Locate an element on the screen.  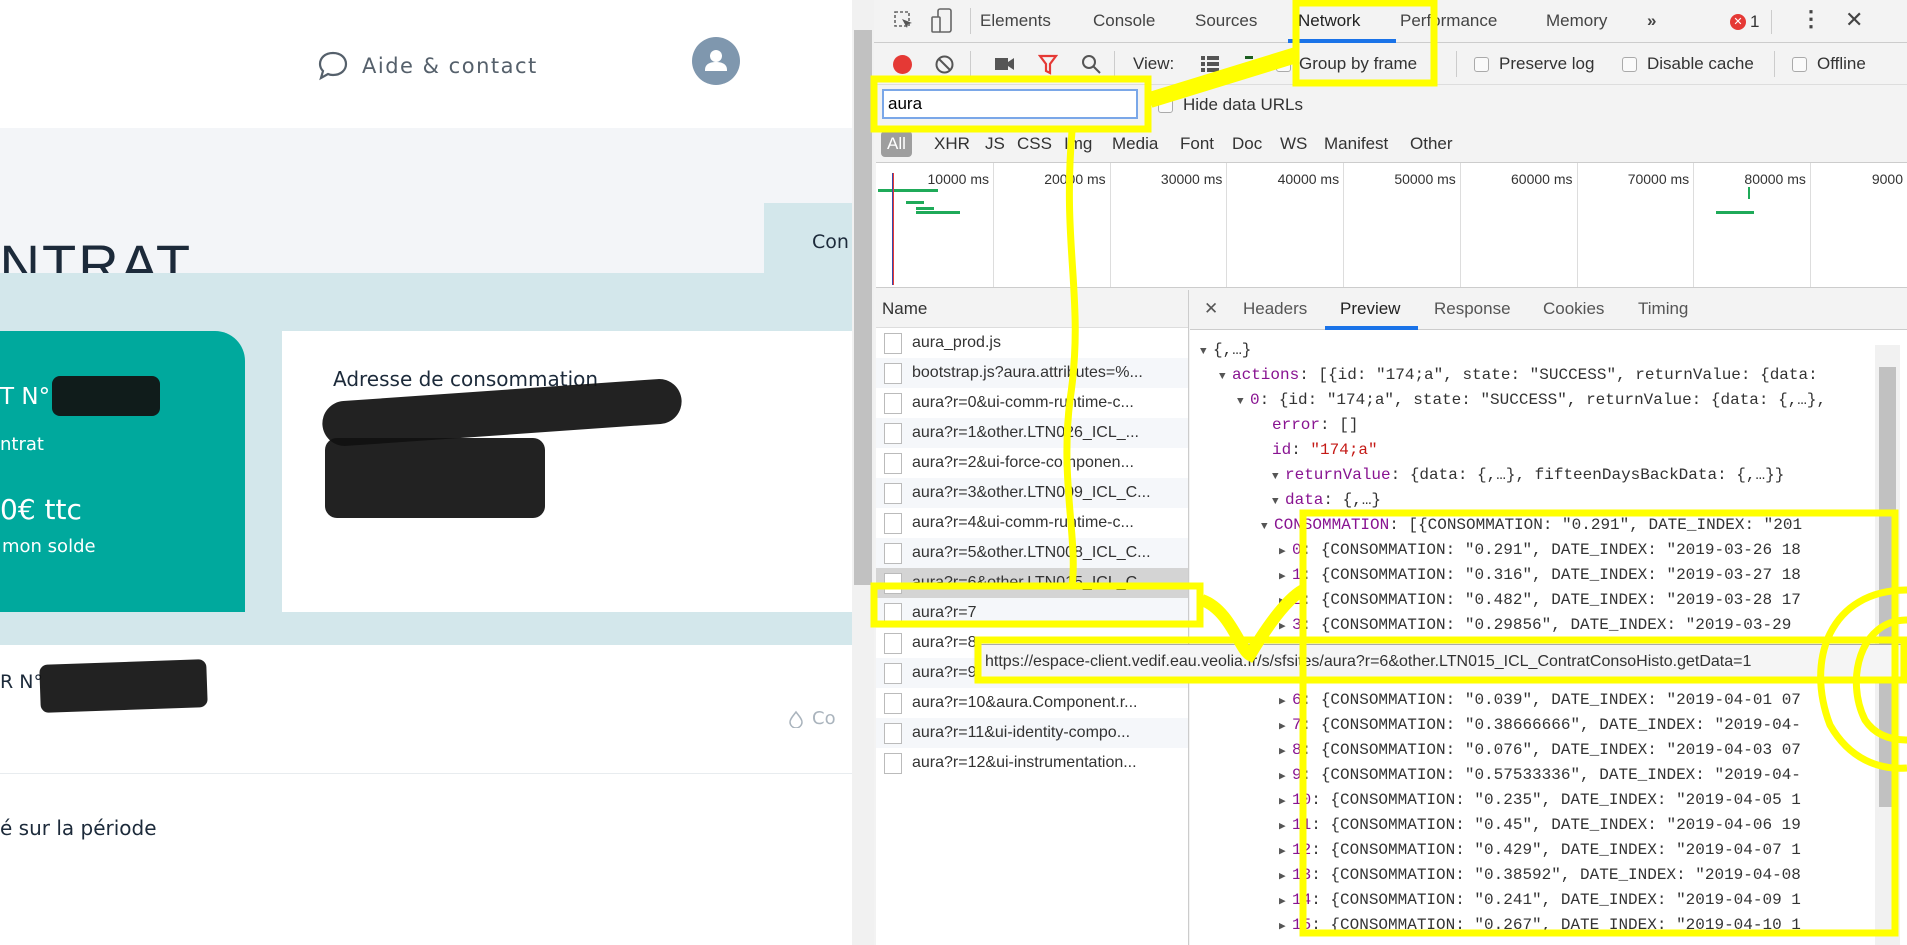
tab-cookies: Cookies is located at coordinates (1573, 309).